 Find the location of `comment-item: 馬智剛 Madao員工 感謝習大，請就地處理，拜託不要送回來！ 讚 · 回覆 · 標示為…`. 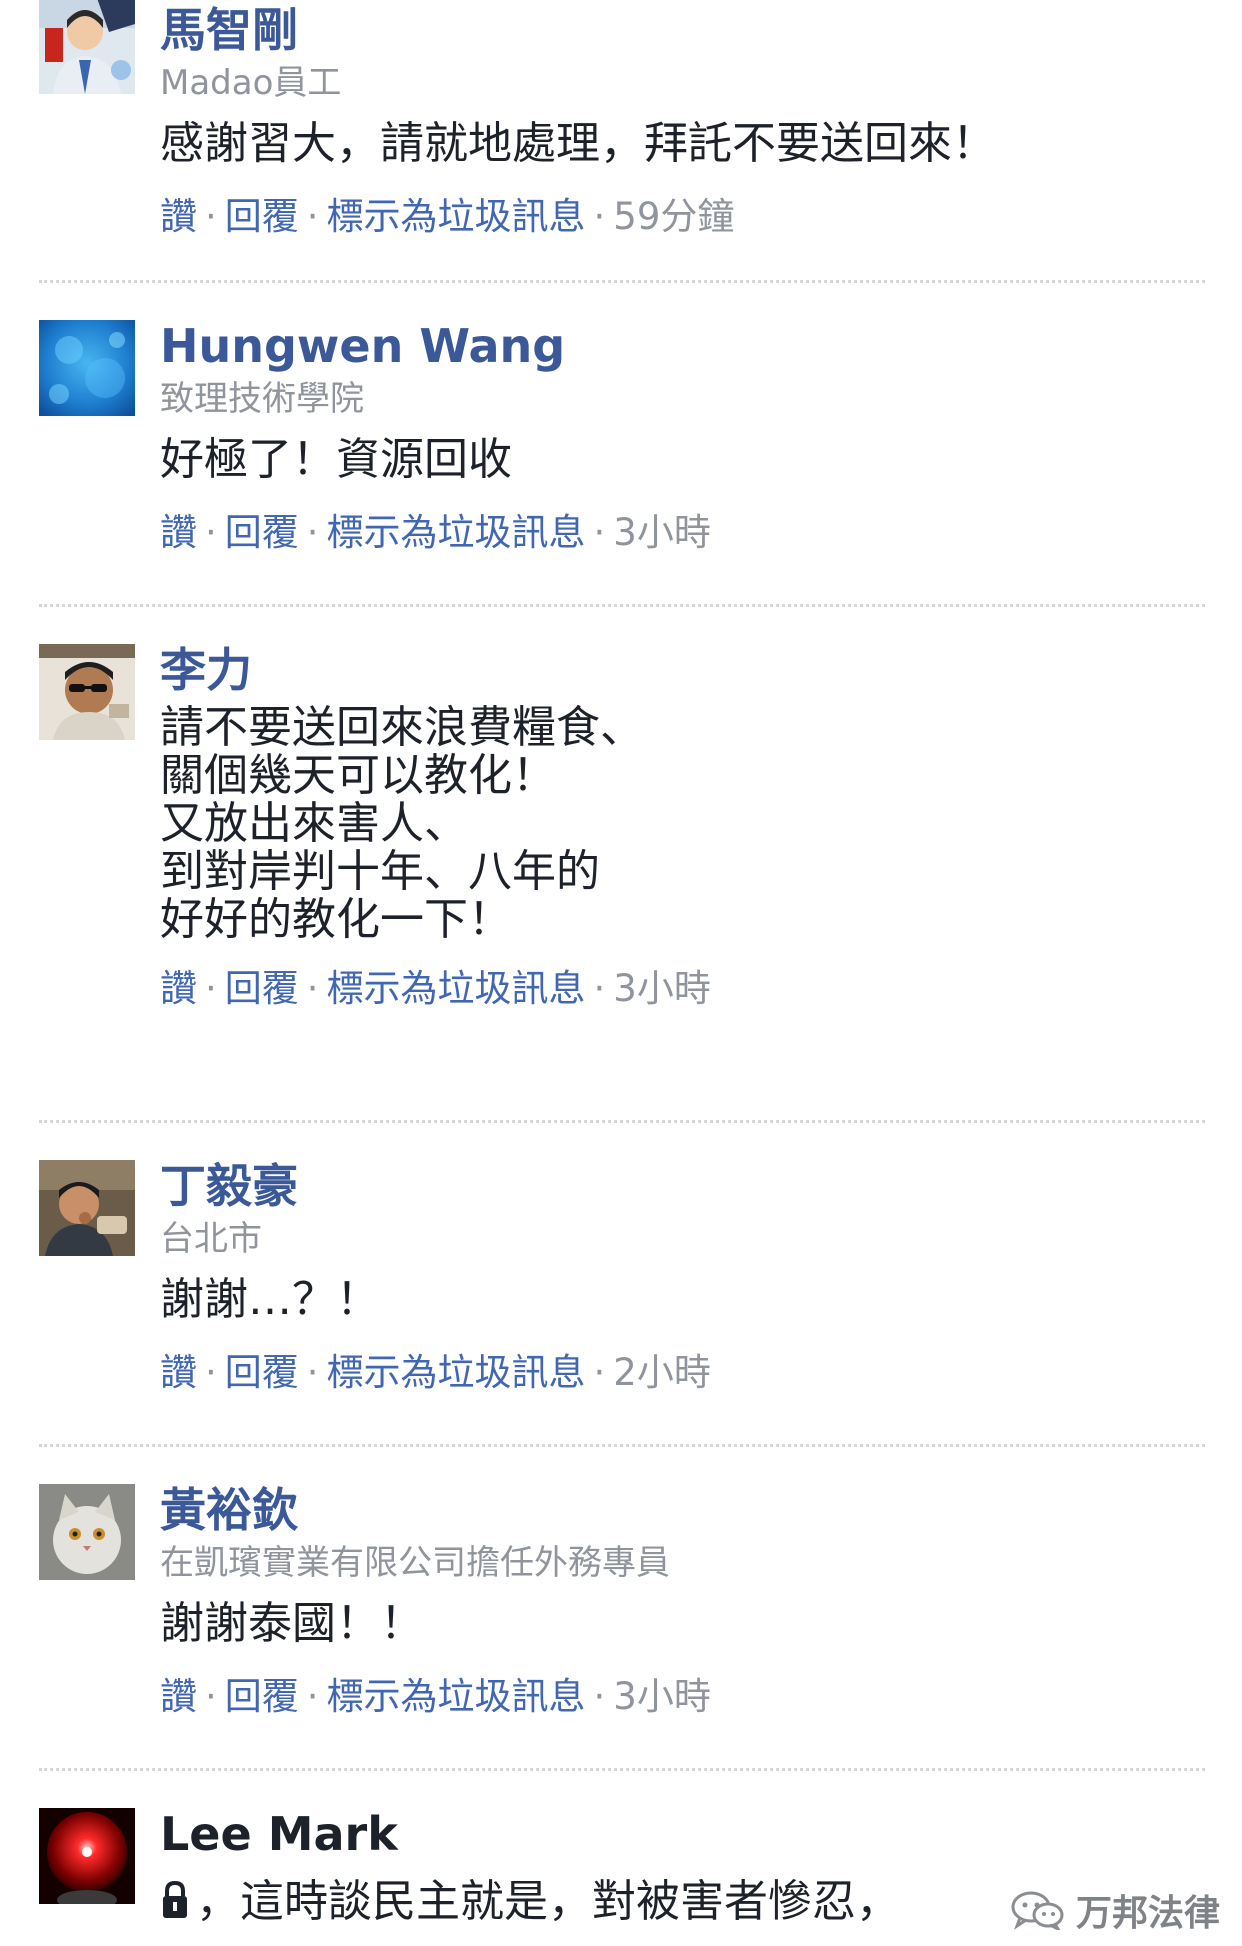

comment-item: 馬智剛 Madao員工 感謝習大，請就地處理，拜託不要送回來！ 讚 · 回覆 · 標示為… is located at coordinates (621, 121).